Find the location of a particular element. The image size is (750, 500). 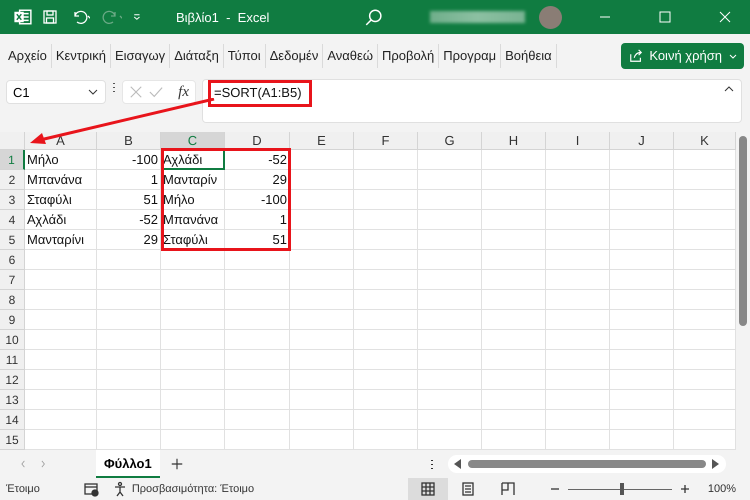

horizontal-scrollbar is located at coordinates (587, 464).